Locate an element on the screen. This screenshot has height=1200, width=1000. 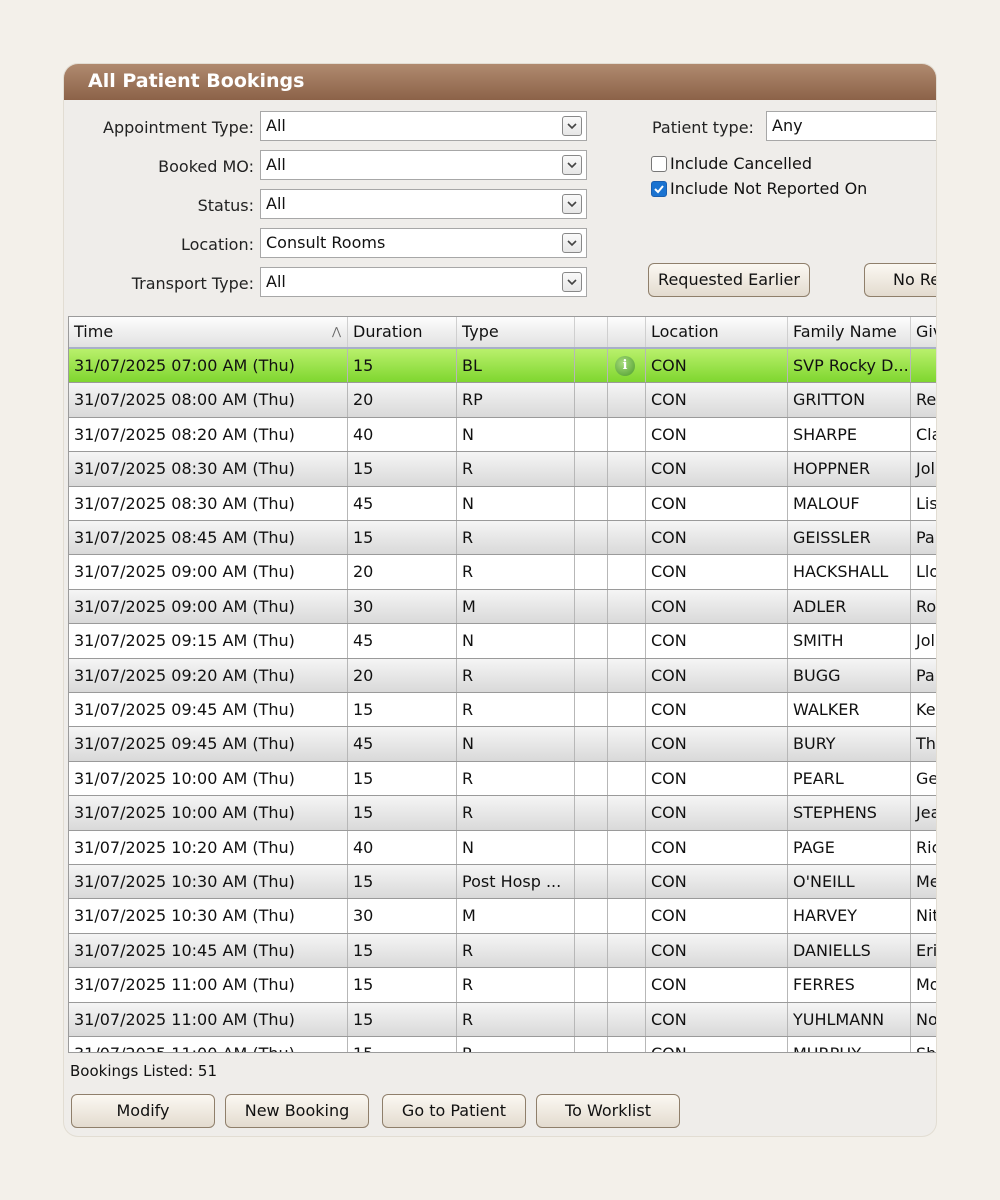
patient-type-input: Any is located at coordinates (851, 126).